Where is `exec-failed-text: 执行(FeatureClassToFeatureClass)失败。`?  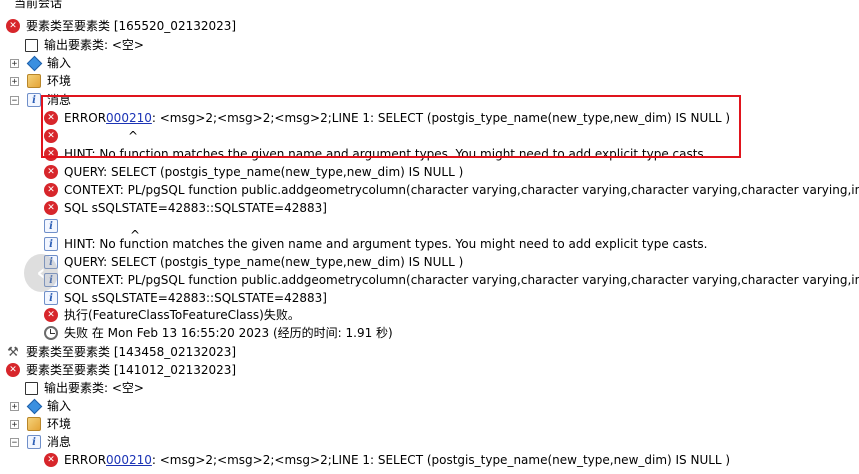
exec-failed-text: 执行(FeatureClassToFeatureClass)失败。 is located at coordinates (182, 315).